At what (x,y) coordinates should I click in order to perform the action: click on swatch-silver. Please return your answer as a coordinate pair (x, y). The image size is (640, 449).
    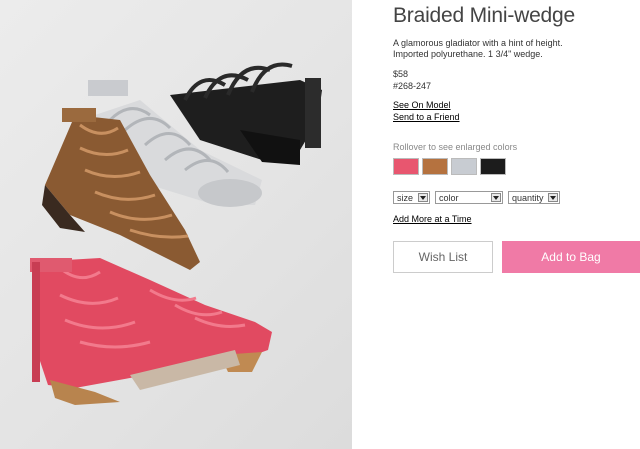
    Looking at the image, I should click on (464, 166).